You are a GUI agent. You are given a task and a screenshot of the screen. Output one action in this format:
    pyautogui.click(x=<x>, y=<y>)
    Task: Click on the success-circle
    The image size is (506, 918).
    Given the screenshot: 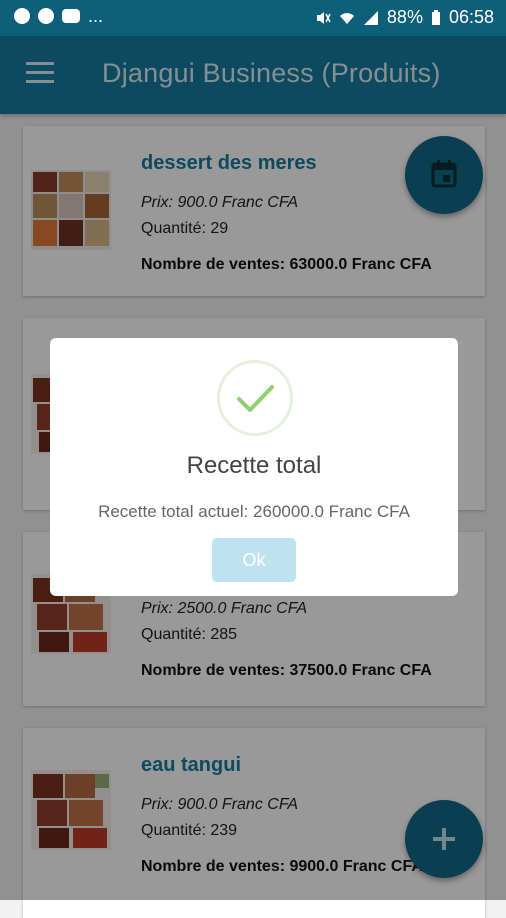 What is the action you would take?
    pyautogui.click(x=255, y=398)
    